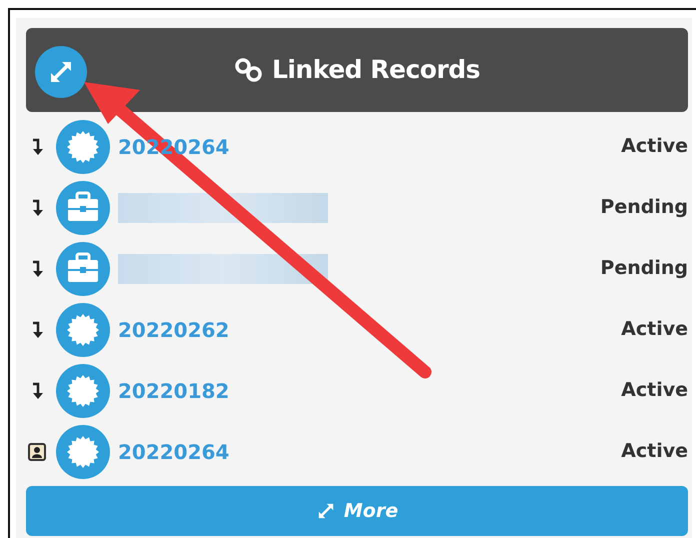 This screenshot has width=696, height=538. What do you see at coordinates (174, 390) in the screenshot?
I see `record-link: 20220182` at bounding box center [174, 390].